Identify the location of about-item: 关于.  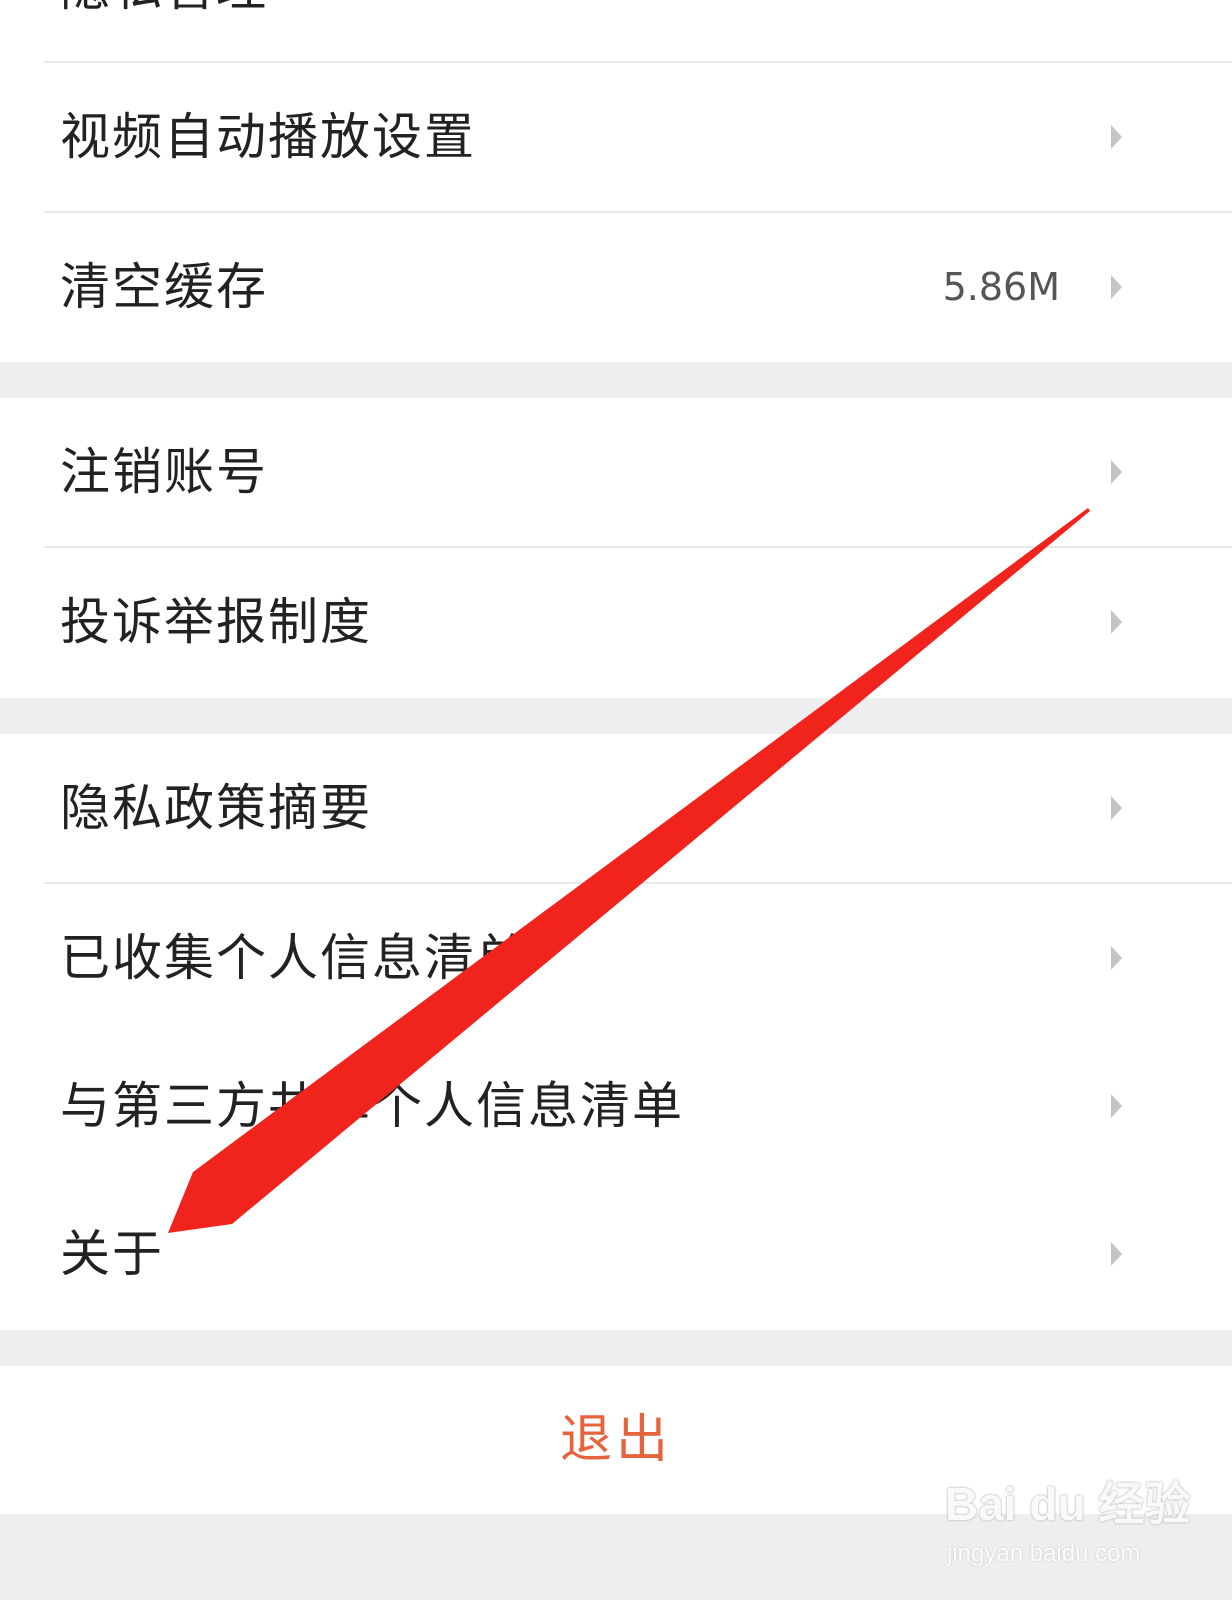
(616, 1254).